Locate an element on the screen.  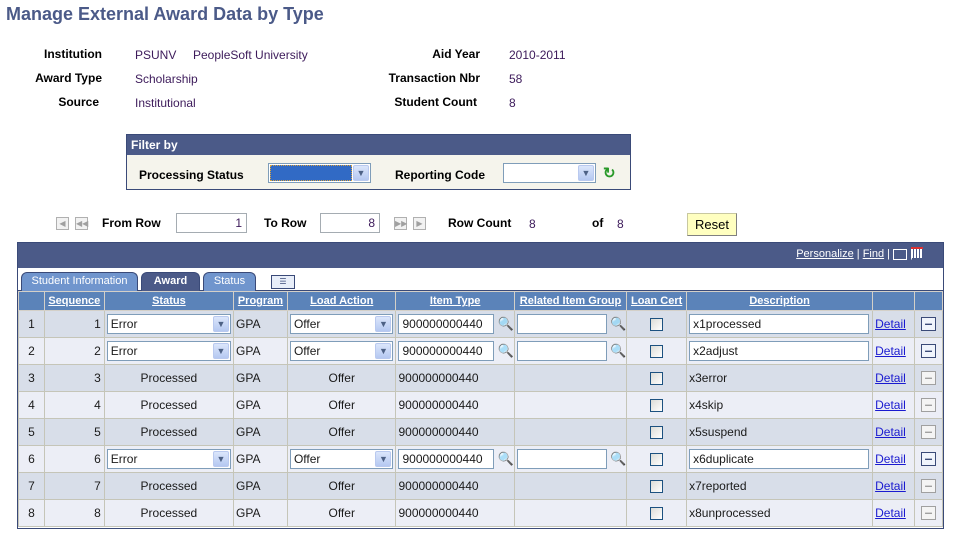
detail-cell: Detail is located at coordinates (894, 405).